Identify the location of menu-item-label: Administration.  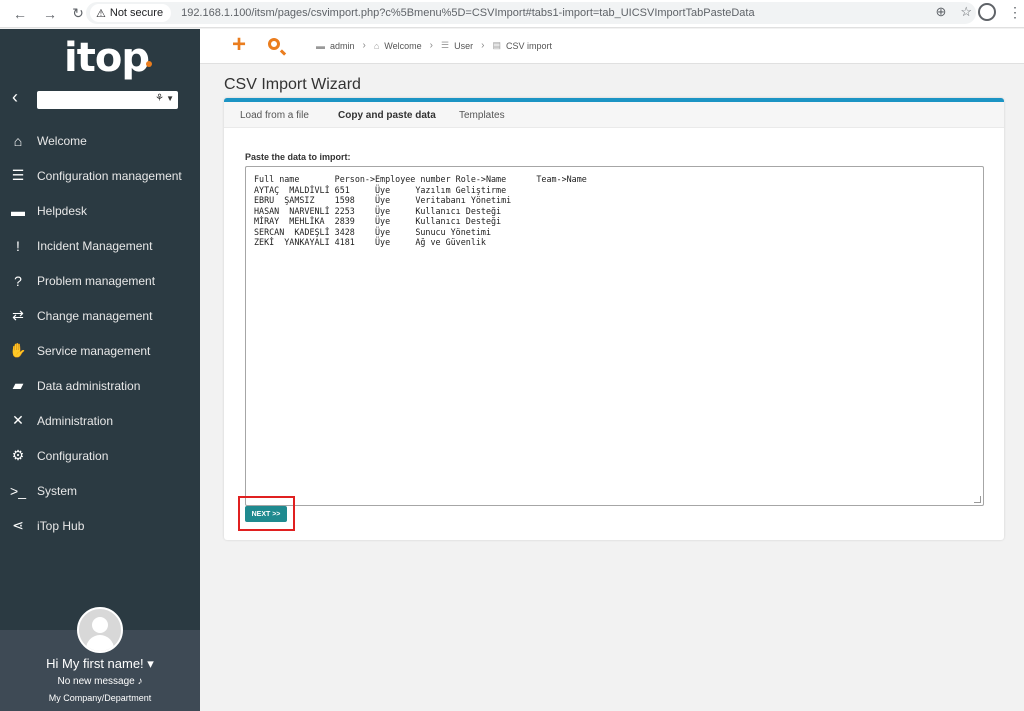
(75, 420).